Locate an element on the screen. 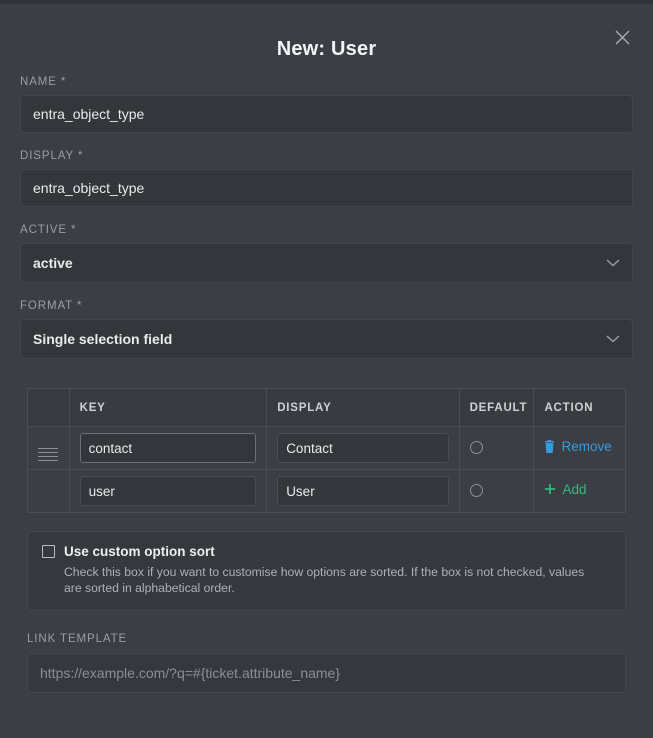 This screenshot has width=653, height=738. field-group-name: NAME * is located at coordinates (326, 104).